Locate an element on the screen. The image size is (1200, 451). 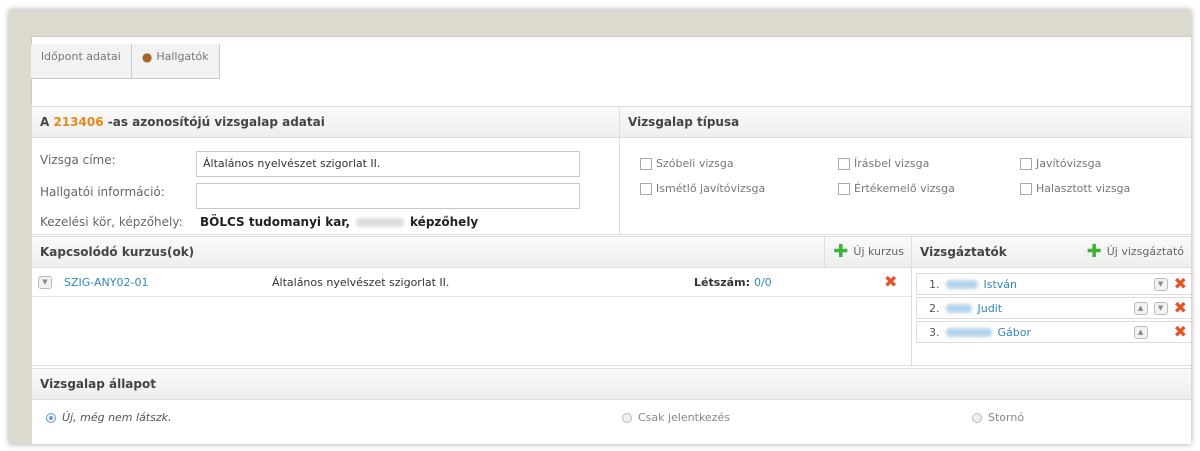
count-value: 0/0 is located at coordinates (819, 282).